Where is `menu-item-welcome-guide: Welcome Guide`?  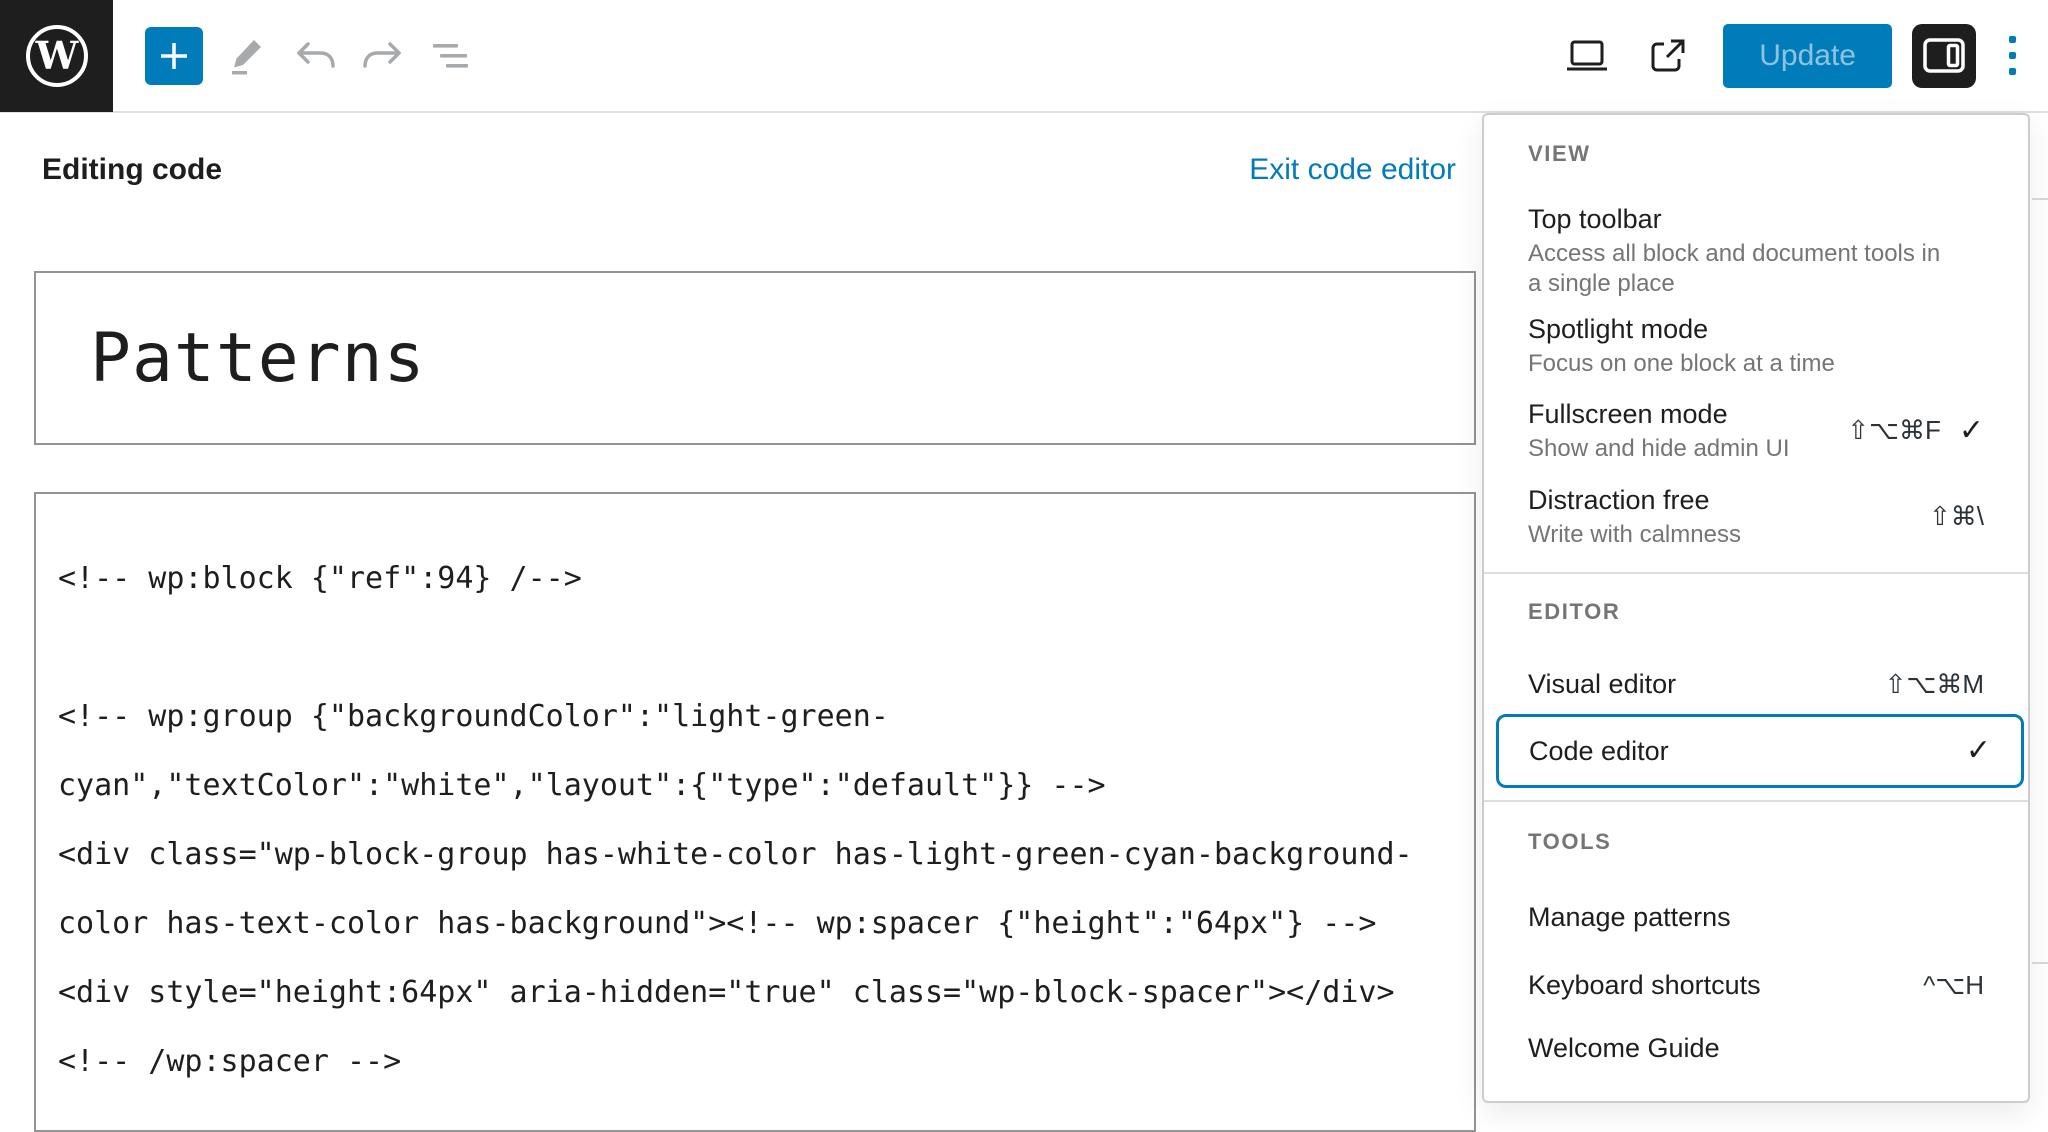 menu-item-welcome-guide: Welcome Guide is located at coordinates (1756, 1048).